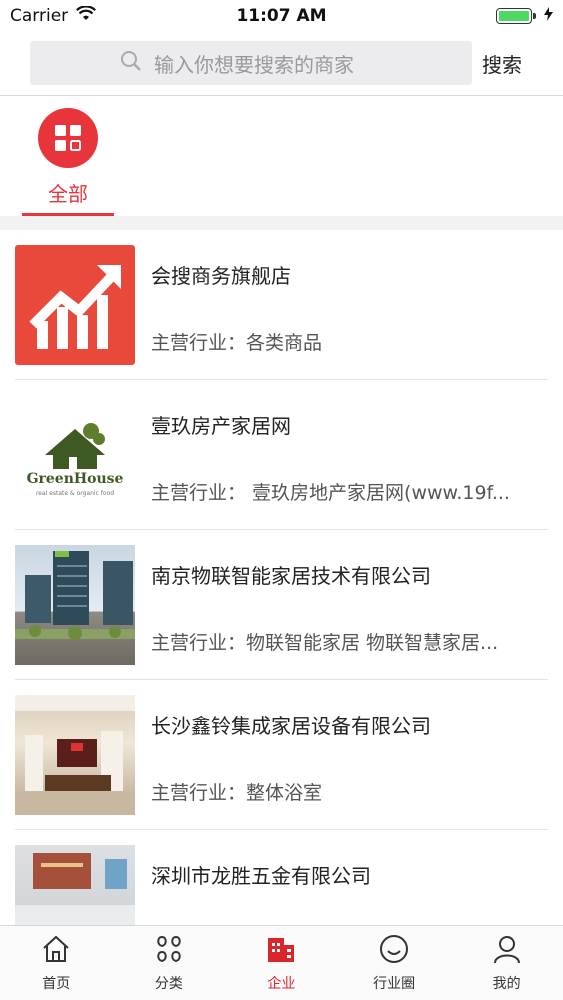 The width and height of the screenshot is (563, 1000). I want to click on tab-category: 分类, so click(169, 963).